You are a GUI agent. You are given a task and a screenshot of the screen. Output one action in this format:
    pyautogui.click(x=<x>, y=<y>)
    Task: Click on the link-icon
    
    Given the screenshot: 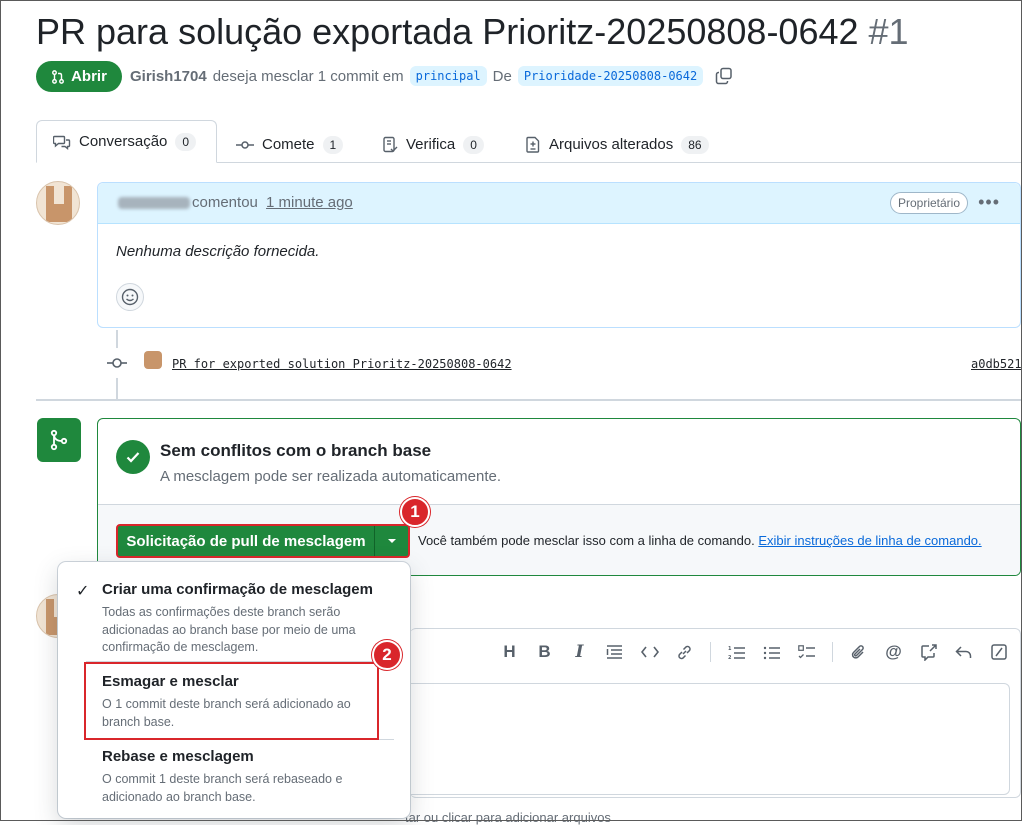 What is the action you would take?
    pyautogui.click(x=684, y=652)
    